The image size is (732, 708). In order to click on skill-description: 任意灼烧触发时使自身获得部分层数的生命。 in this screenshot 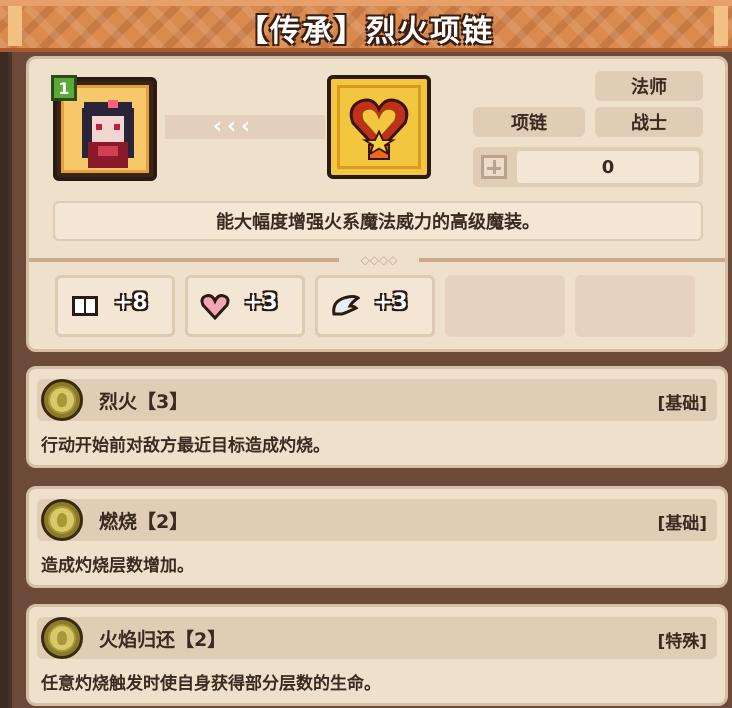, I will do `click(211, 684)`.